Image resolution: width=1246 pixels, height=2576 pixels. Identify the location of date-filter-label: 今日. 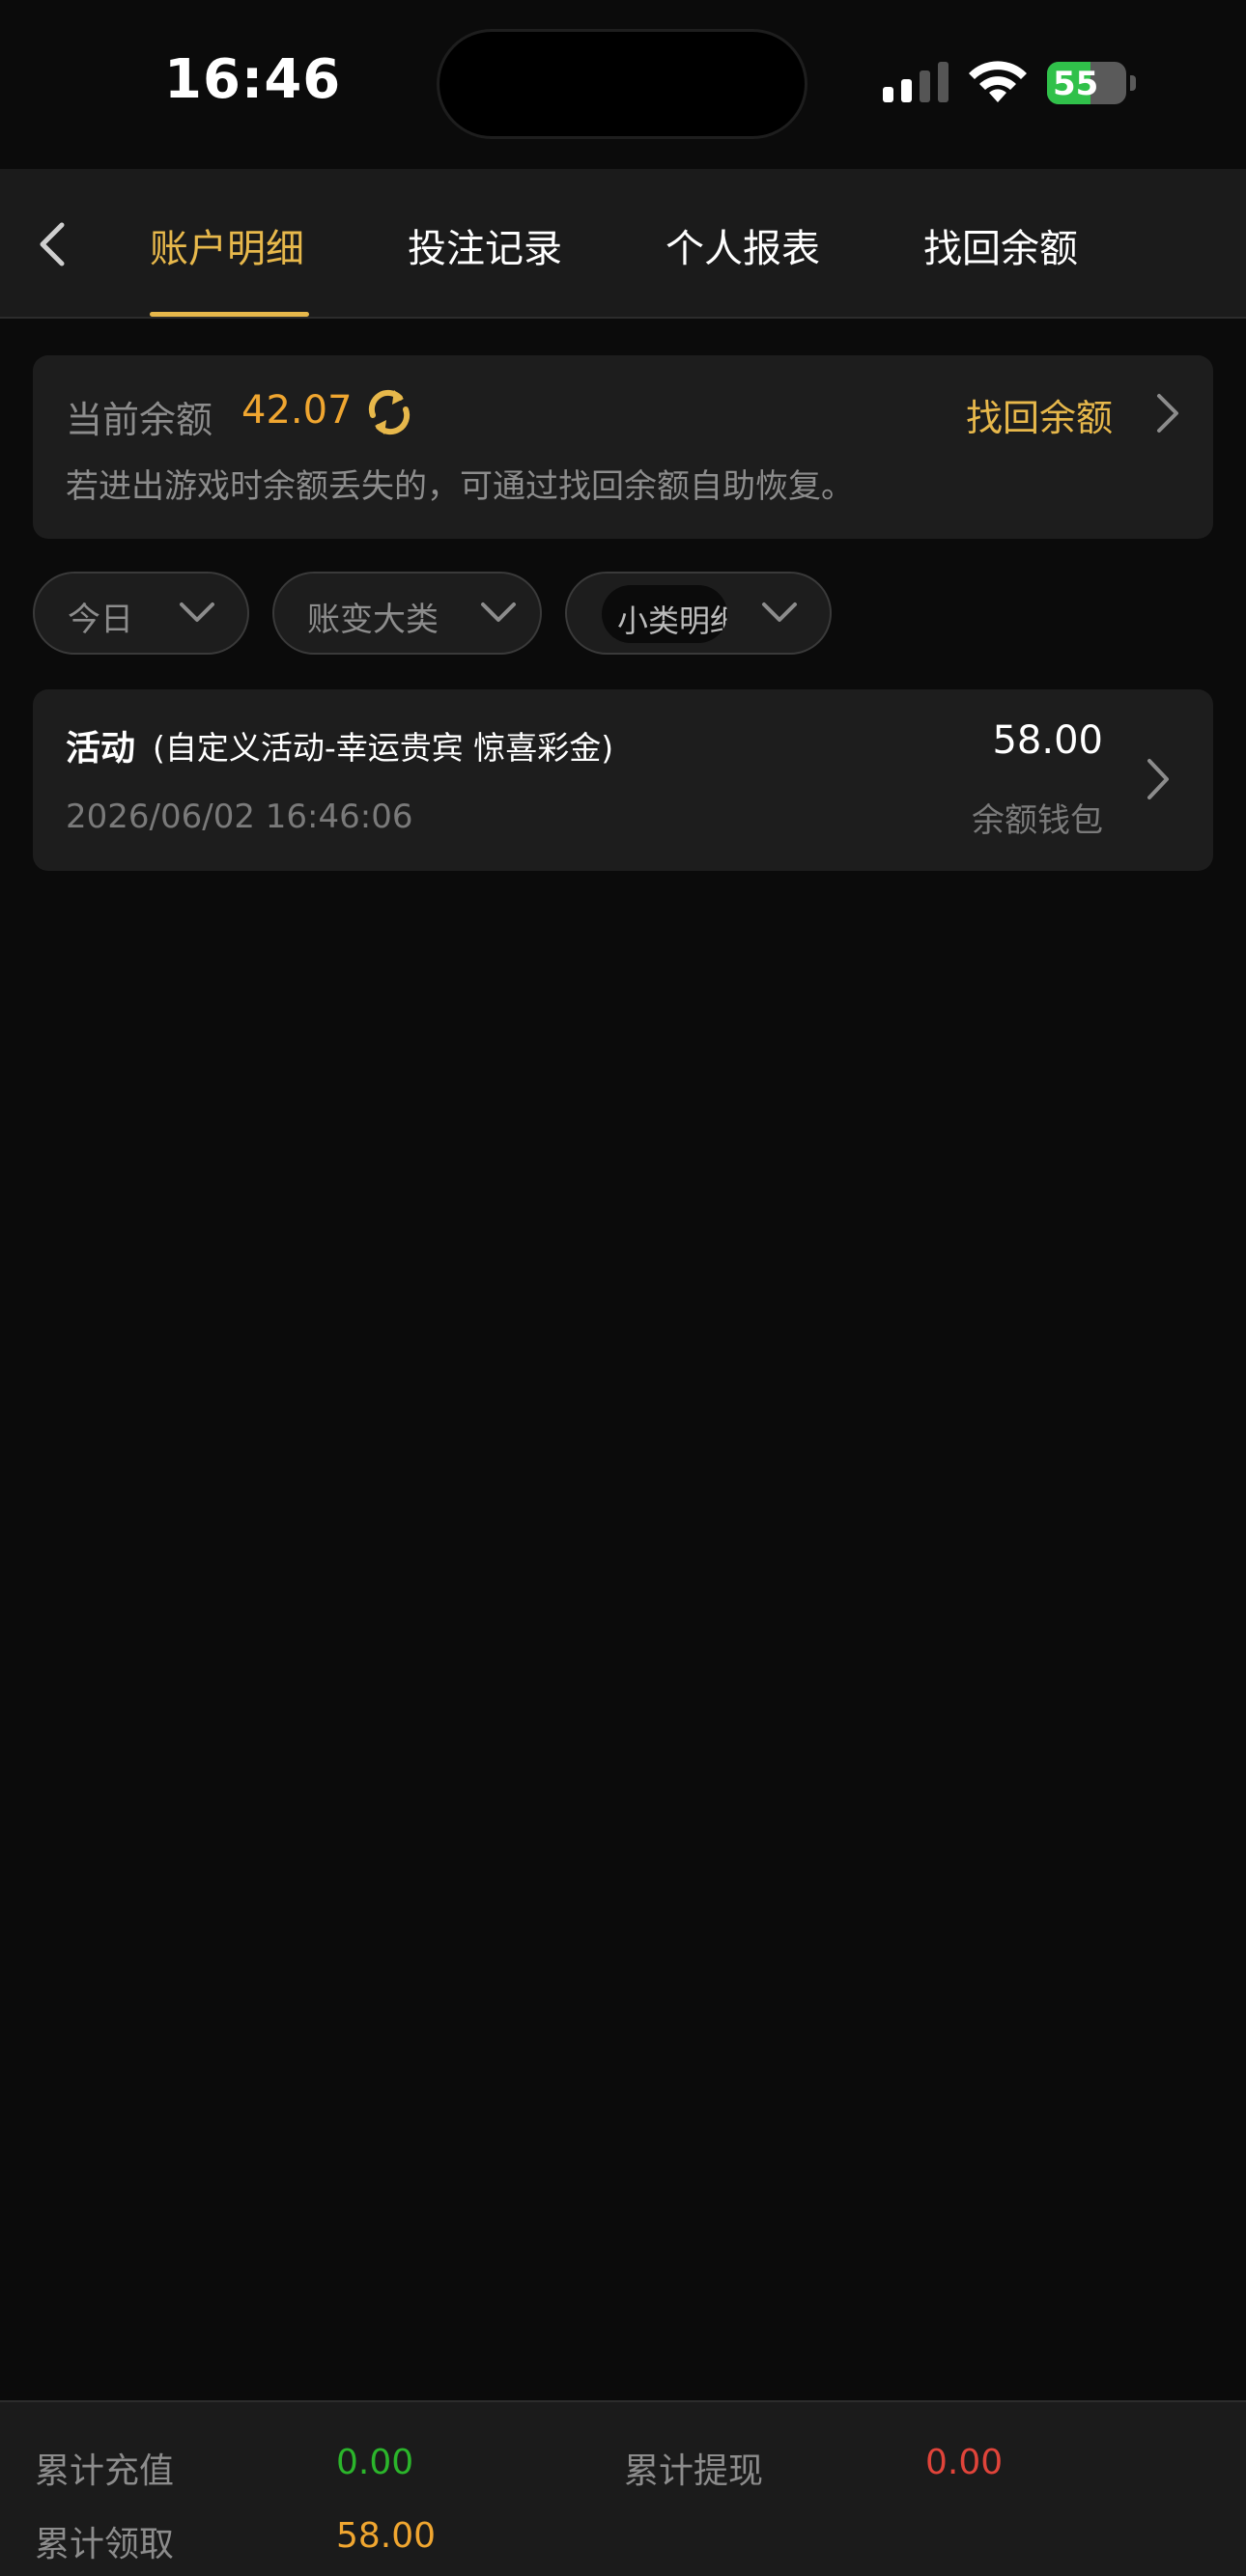
(100, 620).